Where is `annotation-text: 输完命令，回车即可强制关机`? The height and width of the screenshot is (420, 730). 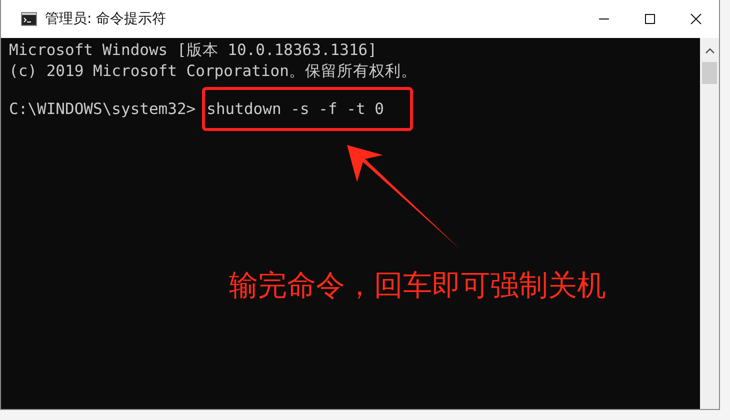
annotation-text: 输完命令，回车即可强制关机 is located at coordinates (417, 285).